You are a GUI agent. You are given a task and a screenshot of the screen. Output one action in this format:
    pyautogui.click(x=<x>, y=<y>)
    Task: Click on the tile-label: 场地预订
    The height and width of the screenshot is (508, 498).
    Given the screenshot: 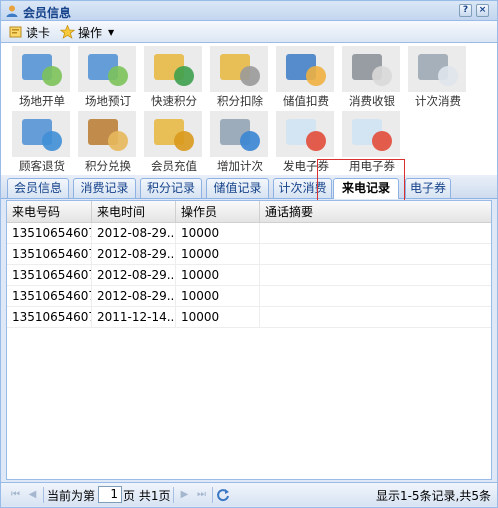 What is the action you would take?
    pyautogui.click(x=108, y=101)
    